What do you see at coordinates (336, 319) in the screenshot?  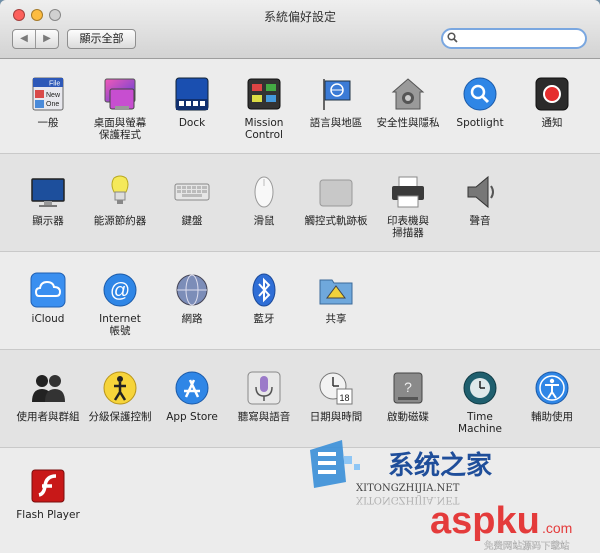 I see `pane-label: 共享` at bounding box center [336, 319].